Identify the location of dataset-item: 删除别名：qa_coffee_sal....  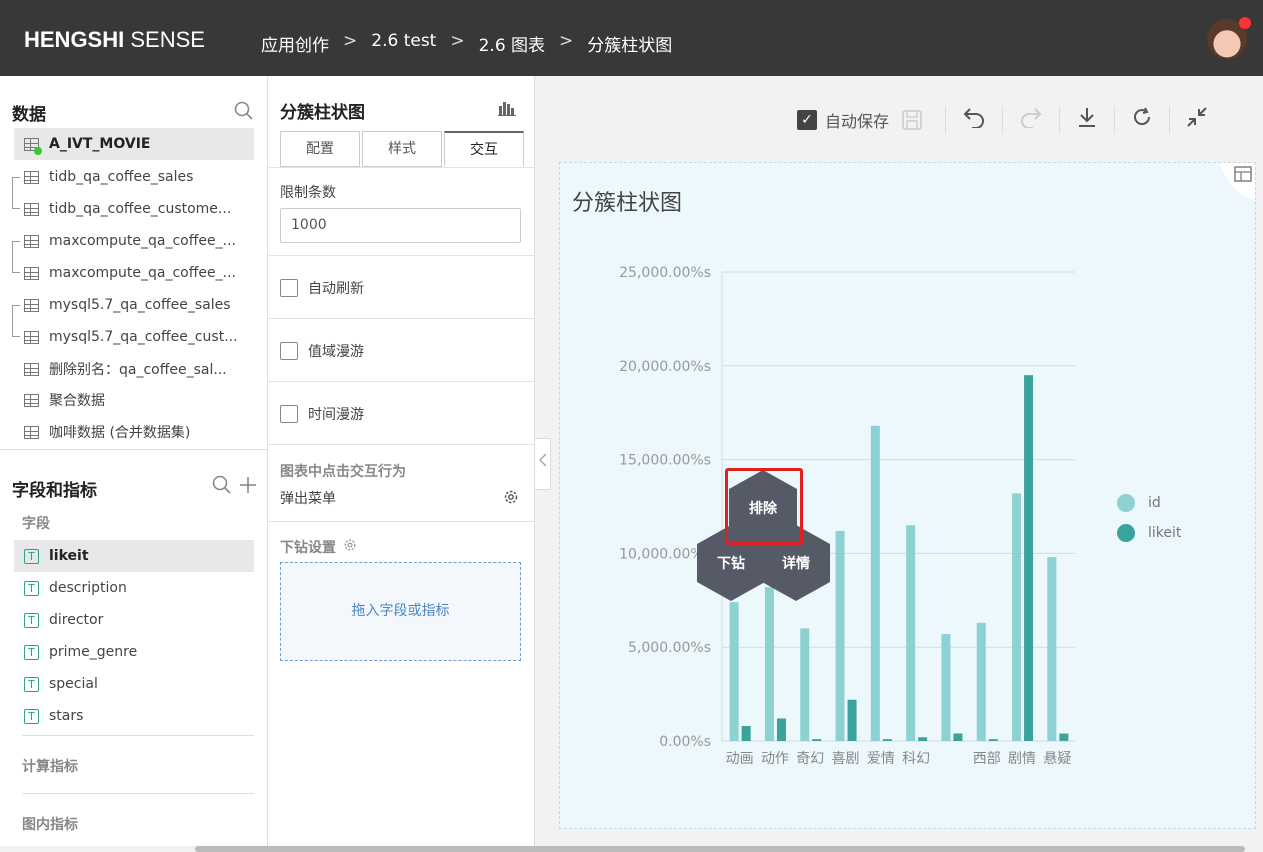
(134, 369).